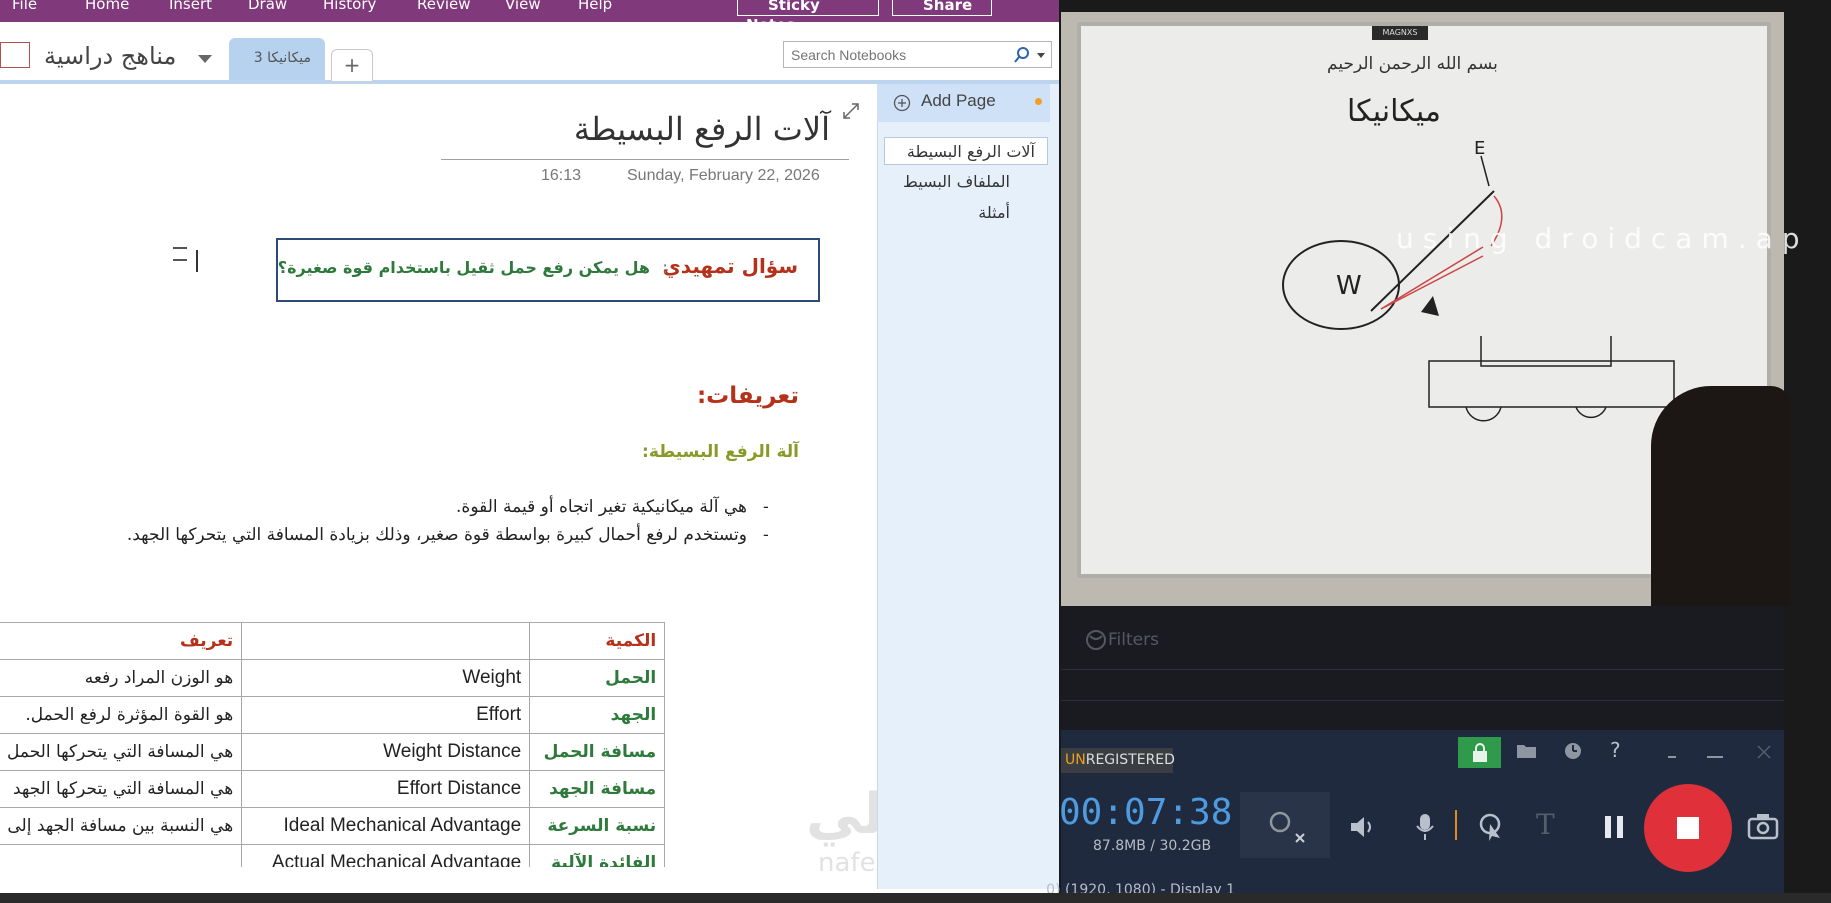 Image resolution: width=1831 pixels, height=903 pixels. Describe the element at coordinates (1133, 640) in the screenshot. I see `filters-label: Filters` at that location.